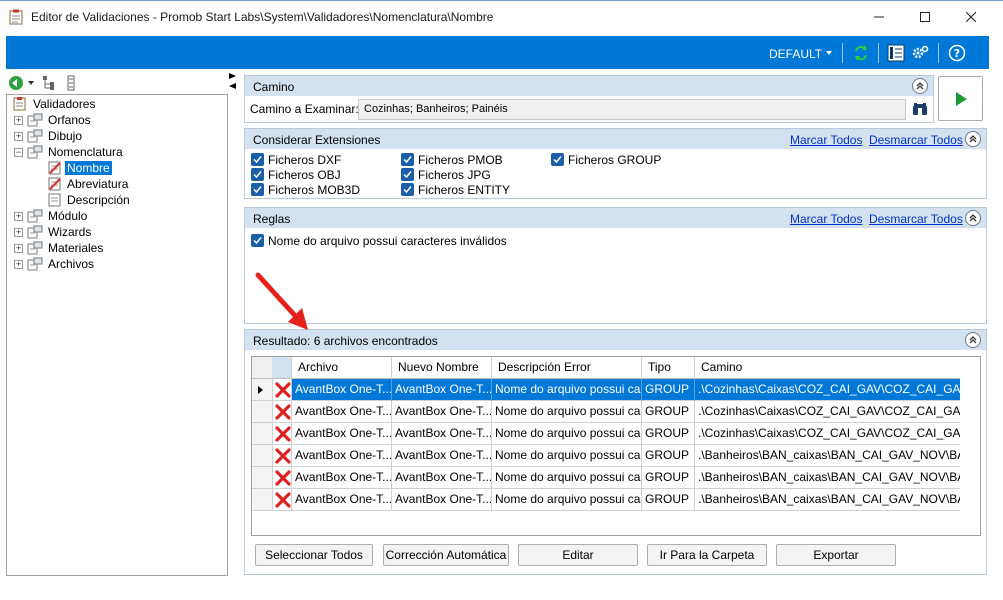  Describe the element at coordinates (16, 83) in the screenshot. I see `back-icon` at that location.